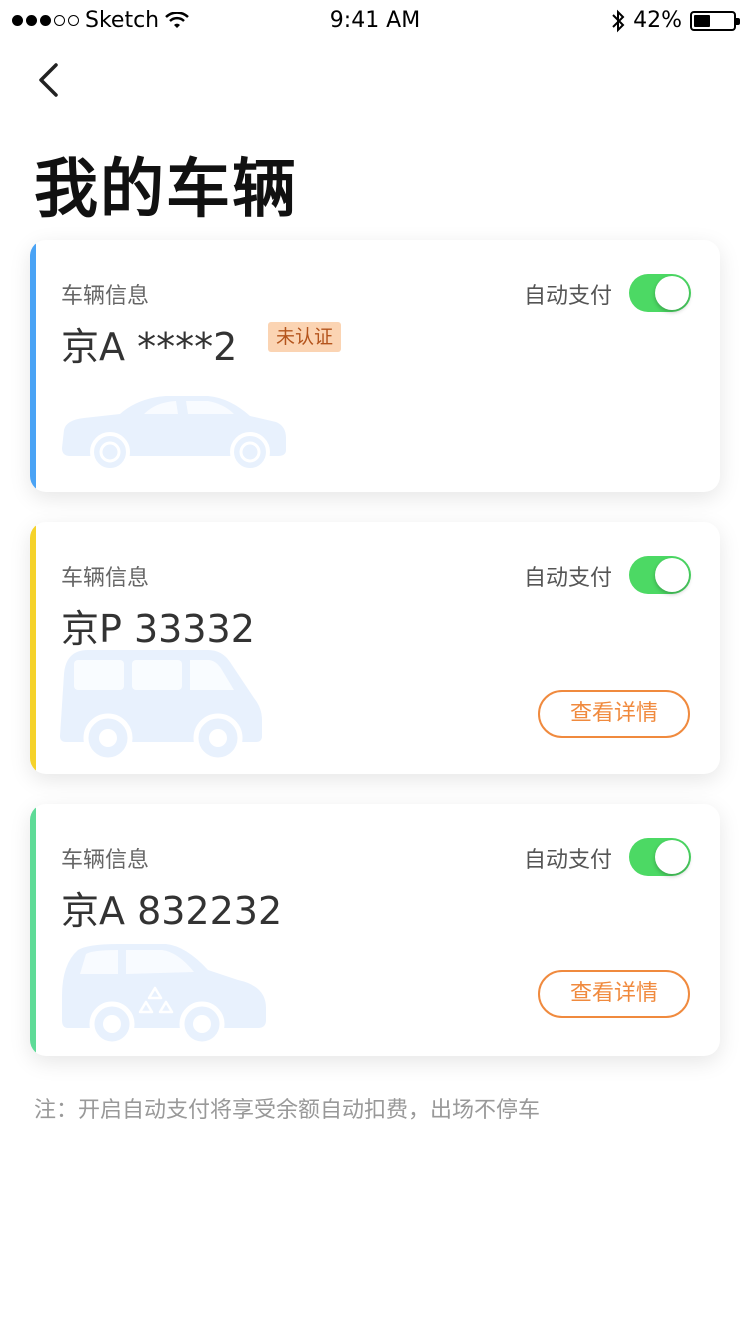  What do you see at coordinates (305, 337) in the screenshot?
I see `unverified-badge: 未认证` at bounding box center [305, 337].